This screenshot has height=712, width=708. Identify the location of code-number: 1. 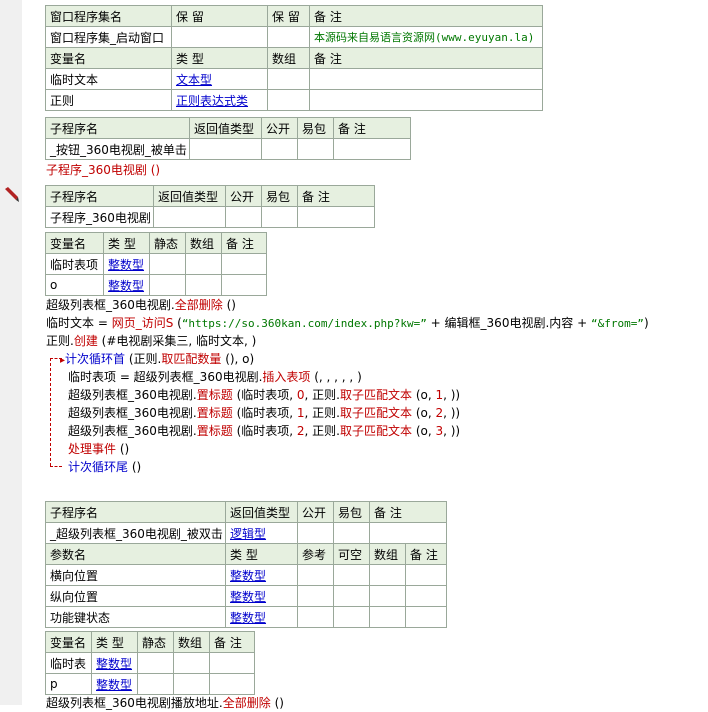
(439, 395).